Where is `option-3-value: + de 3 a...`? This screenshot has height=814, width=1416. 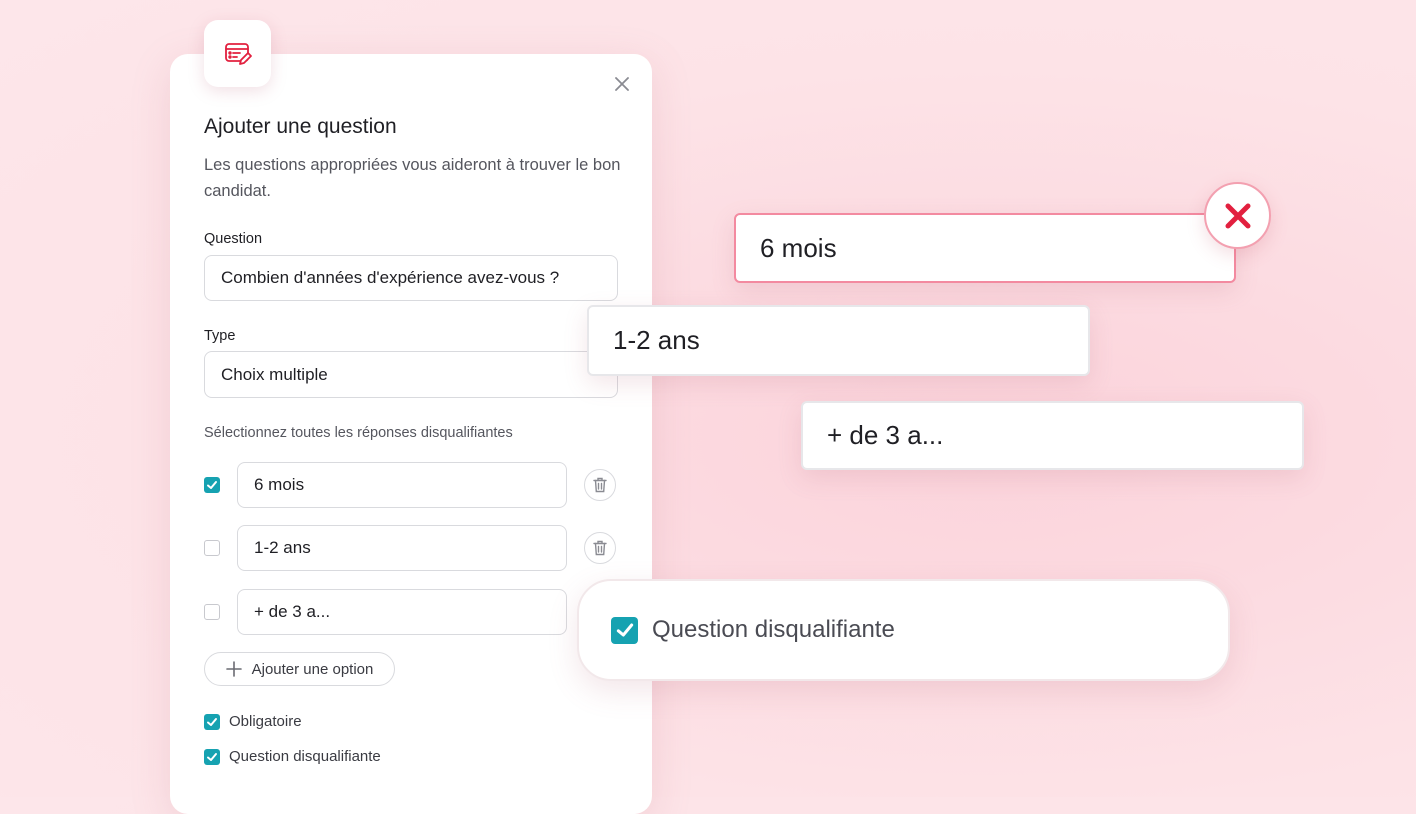
option-3-value: + de 3 a... is located at coordinates (292, 611).